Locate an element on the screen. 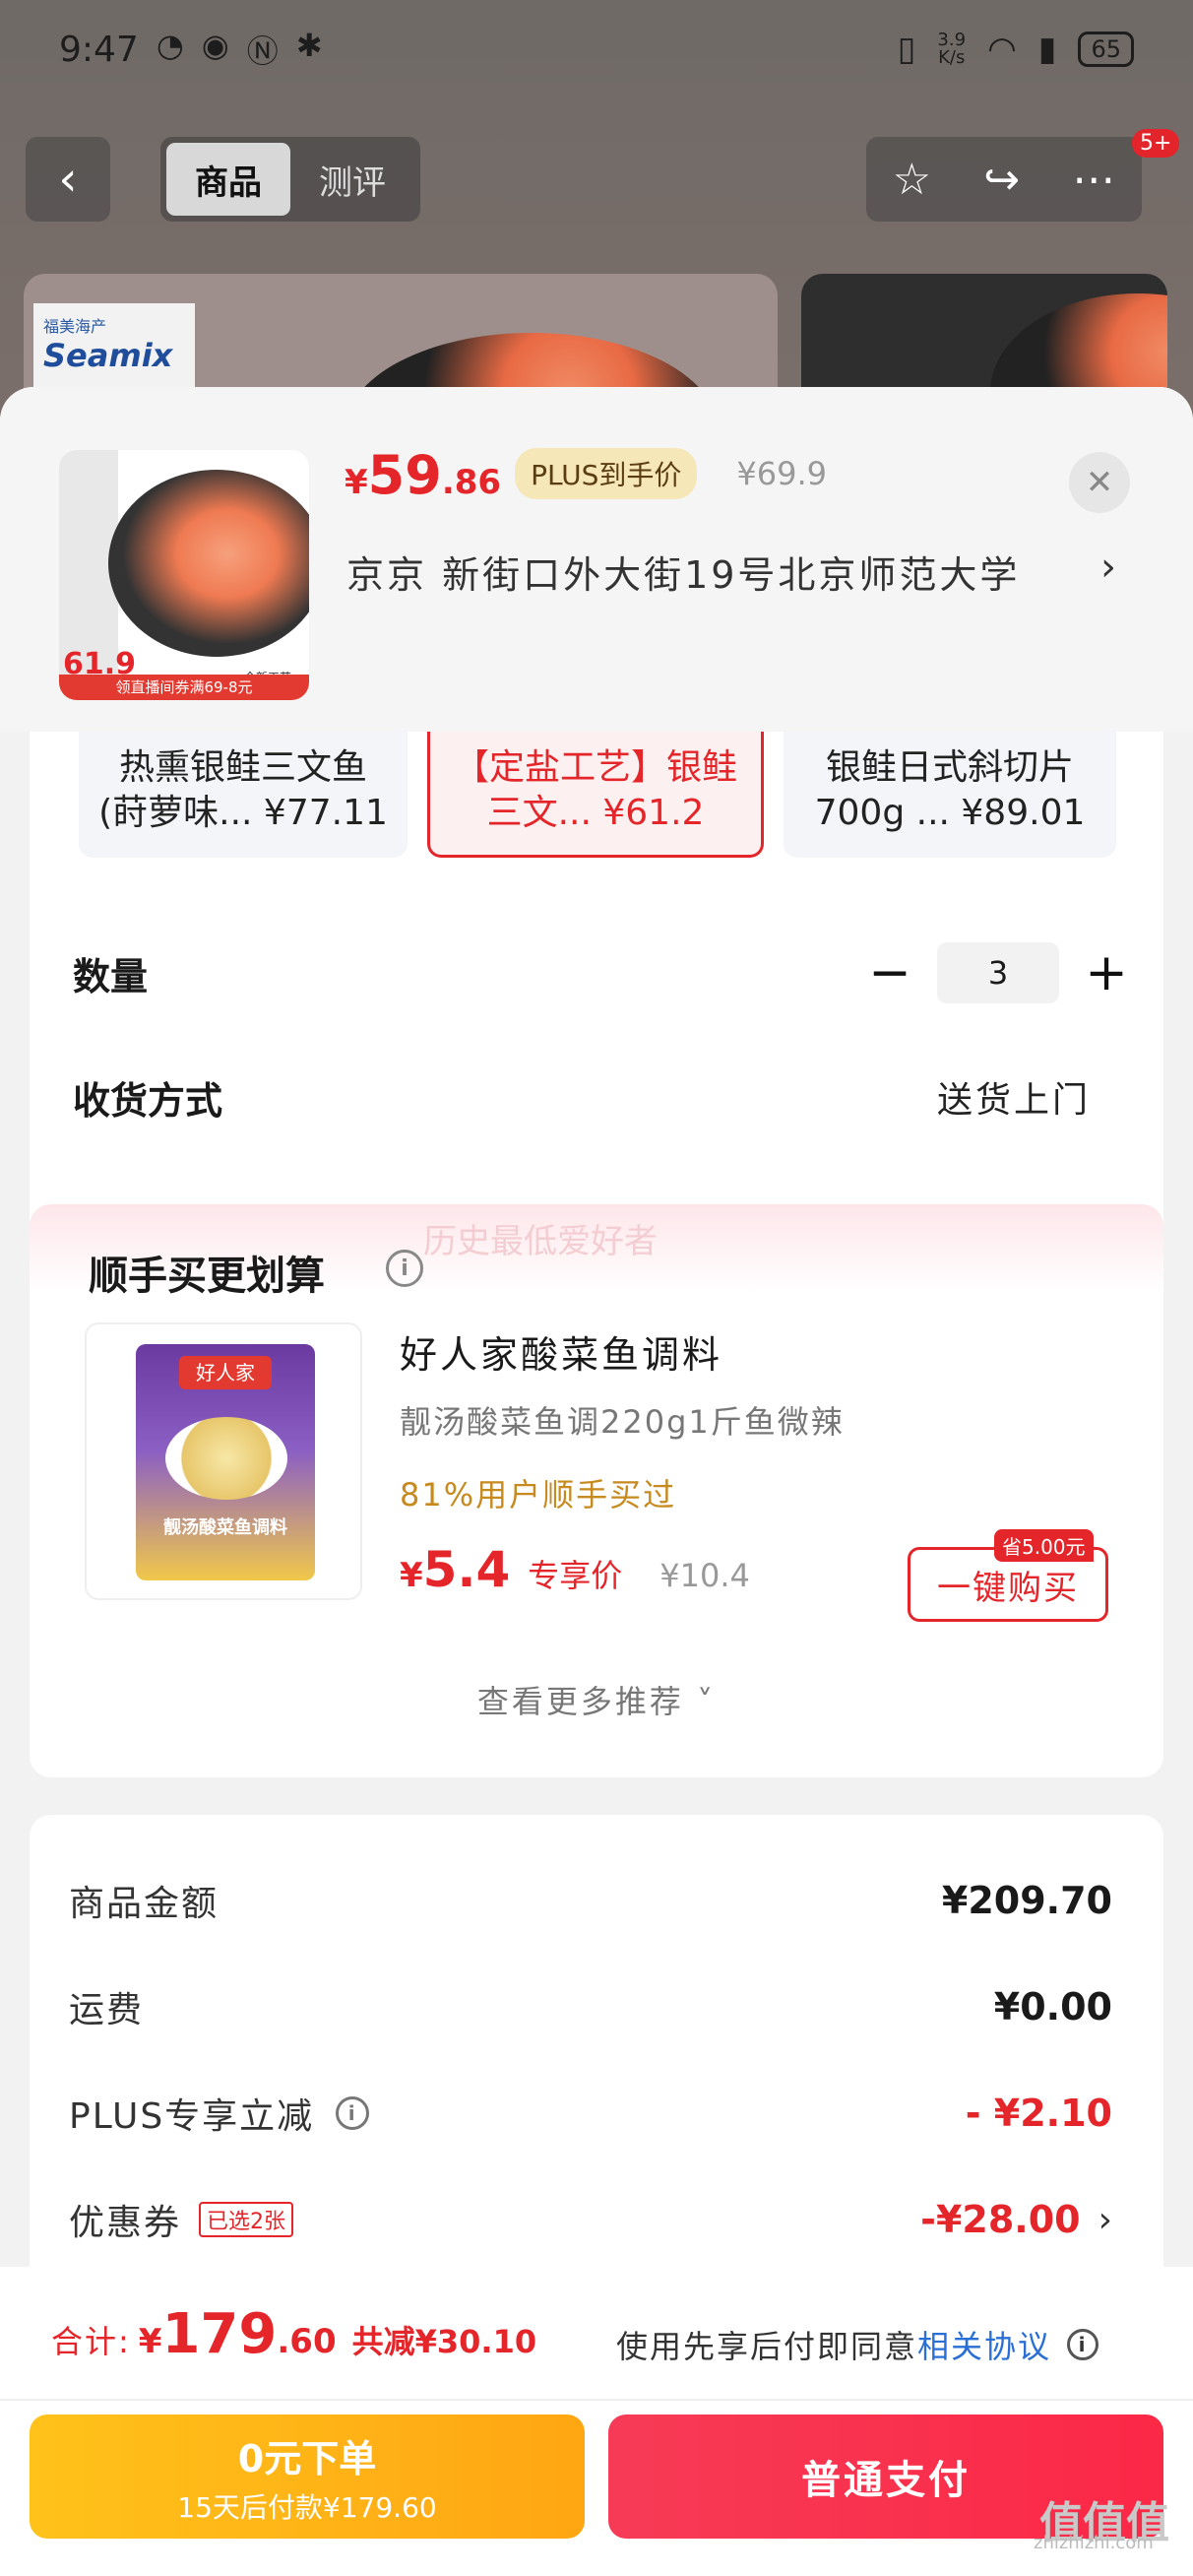 The image size is (1193, 2576). total-symbol: ¥ is located at coordinates (150, 2341).